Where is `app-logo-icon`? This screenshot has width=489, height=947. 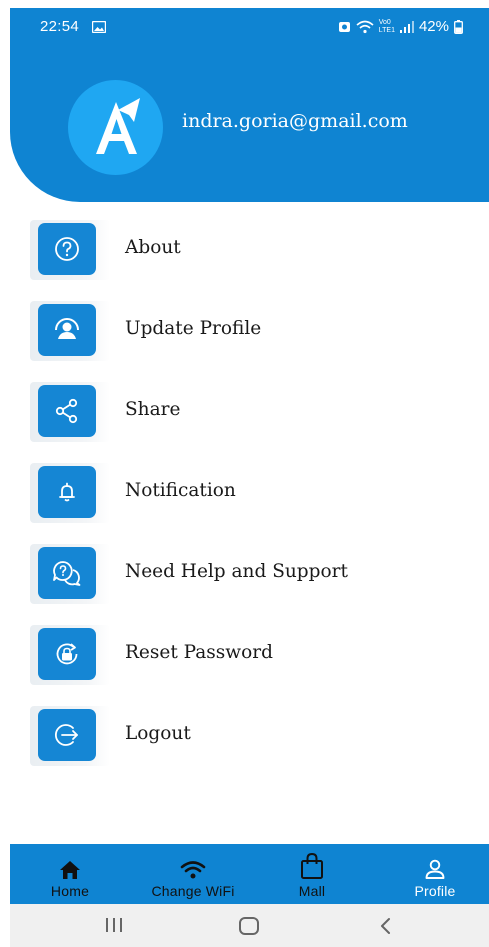
app-logo-icon is located at coordinates (118, 126).